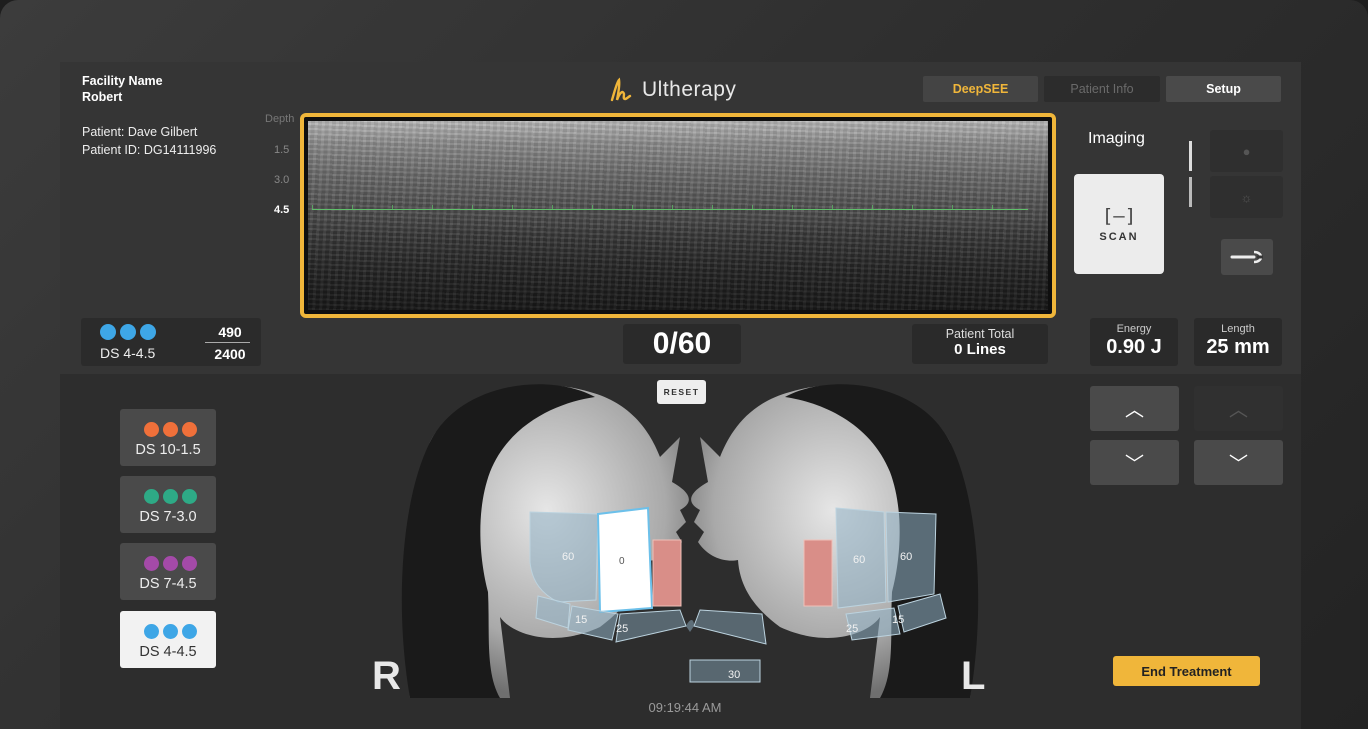 This screenshot has height=729, width=1368. Describe the element at coordinates (230, 354) in the screenshot. I see `transducer-lines-total: 2400` at that location.